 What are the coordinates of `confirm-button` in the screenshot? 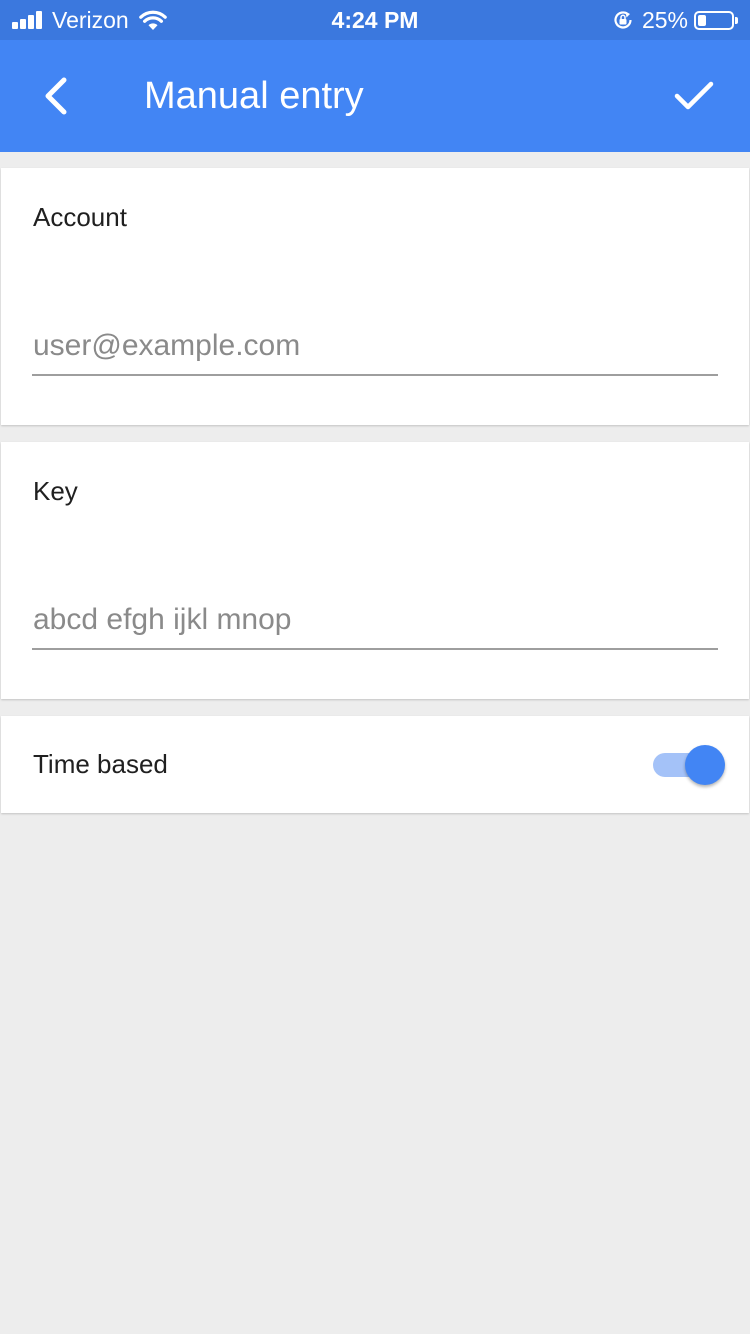 It's located at (694, 96).